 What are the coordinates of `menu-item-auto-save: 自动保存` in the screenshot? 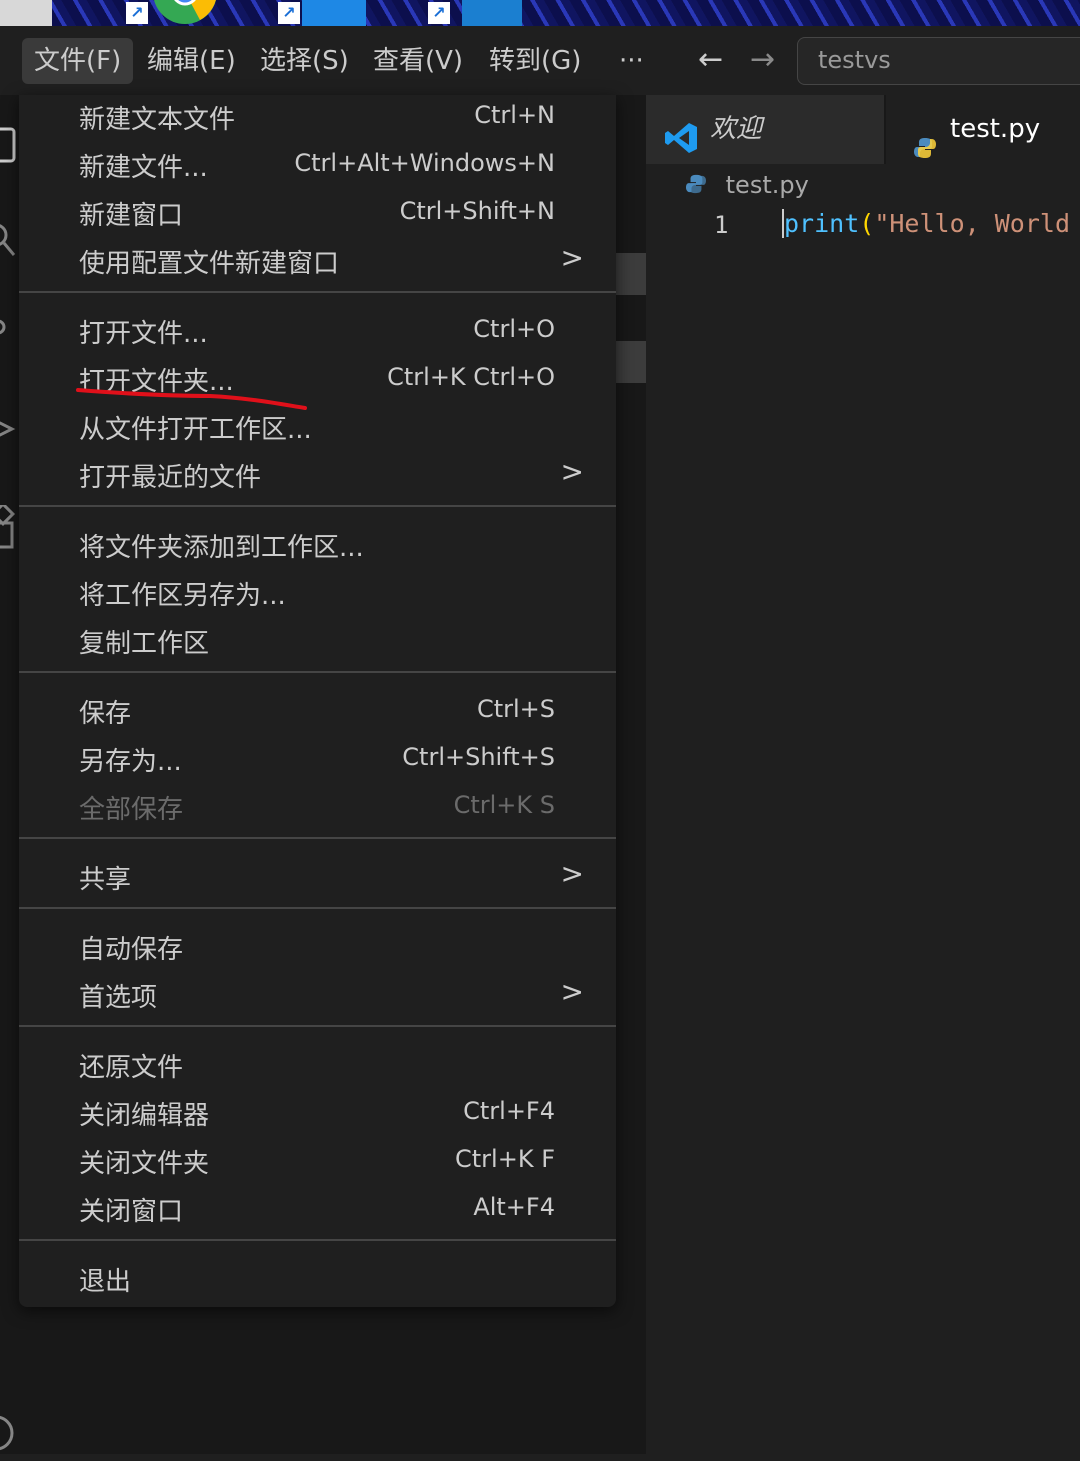 It's located at (317, 949).